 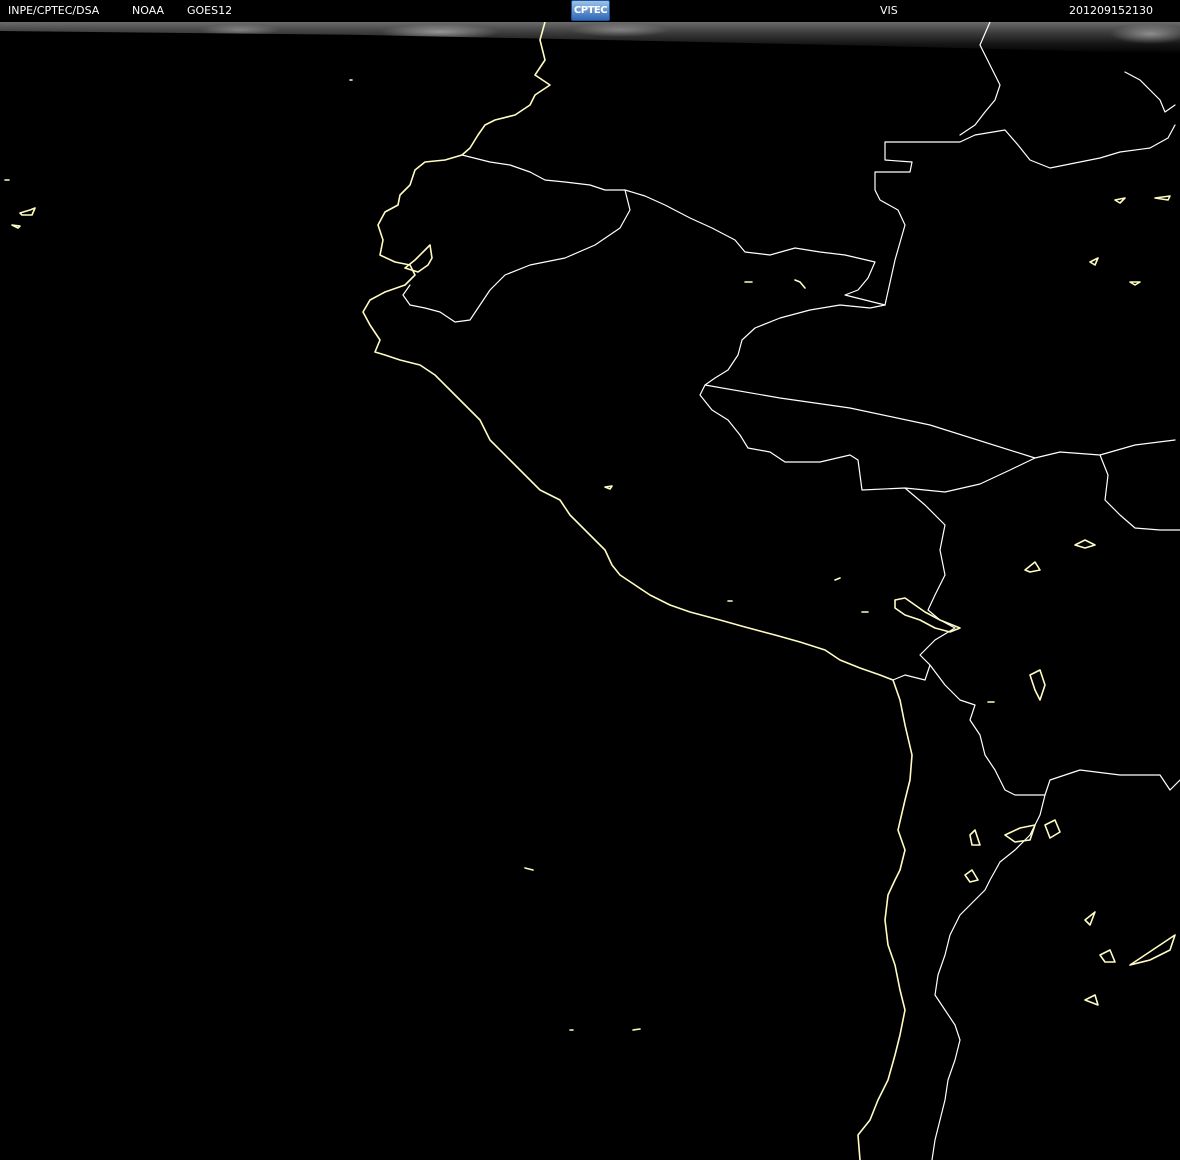 I want to click on channel-label: VIS, so click(x=889, y=10).